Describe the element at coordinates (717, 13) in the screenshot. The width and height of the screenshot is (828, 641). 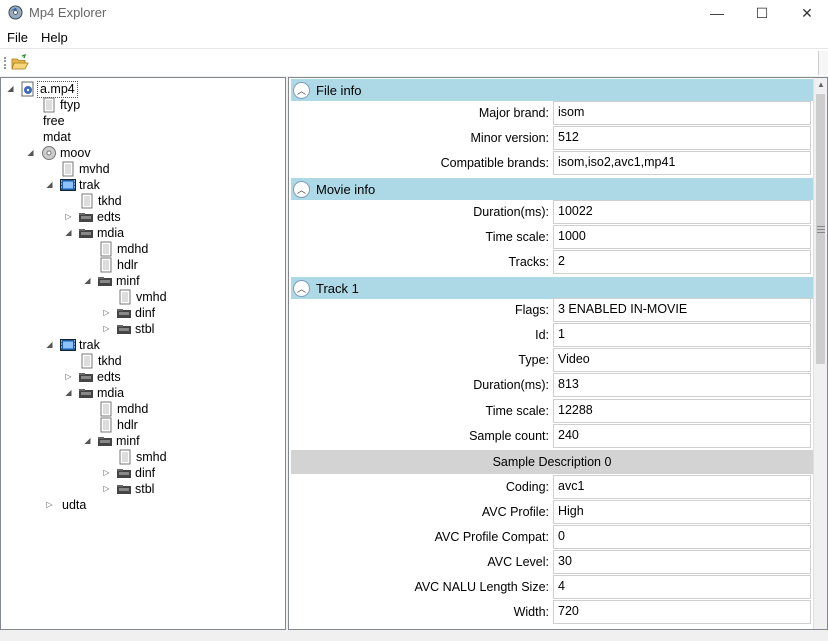
I see `minimize-button: —` at that location.